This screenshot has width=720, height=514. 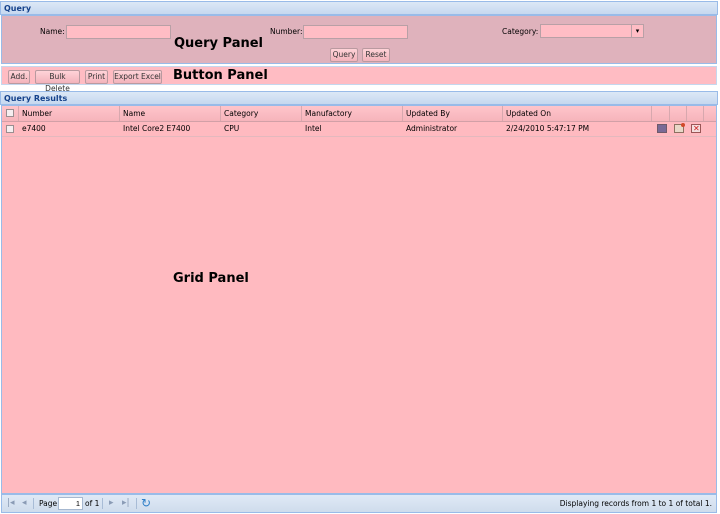 I want to click on first-page-icon: |◂, so click(x=11, y=503).